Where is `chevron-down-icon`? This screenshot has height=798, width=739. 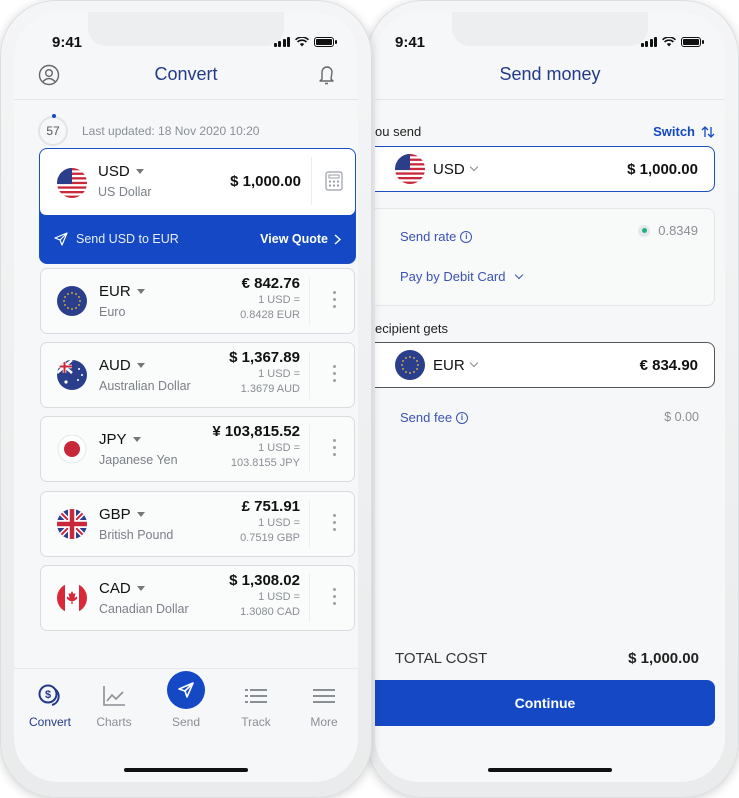 chevron-down-icon is located at coordinates (473, 363).